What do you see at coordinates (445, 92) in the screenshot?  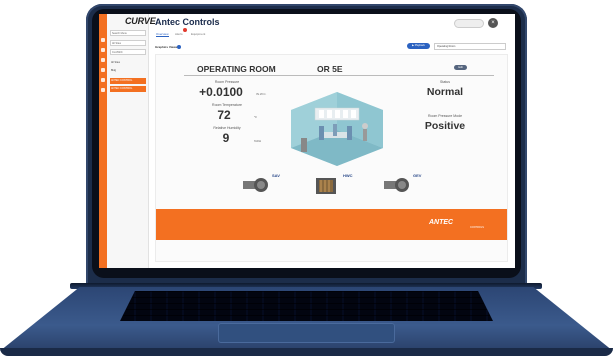 I see `status-value: Normal` at bounding box center [445, 92].